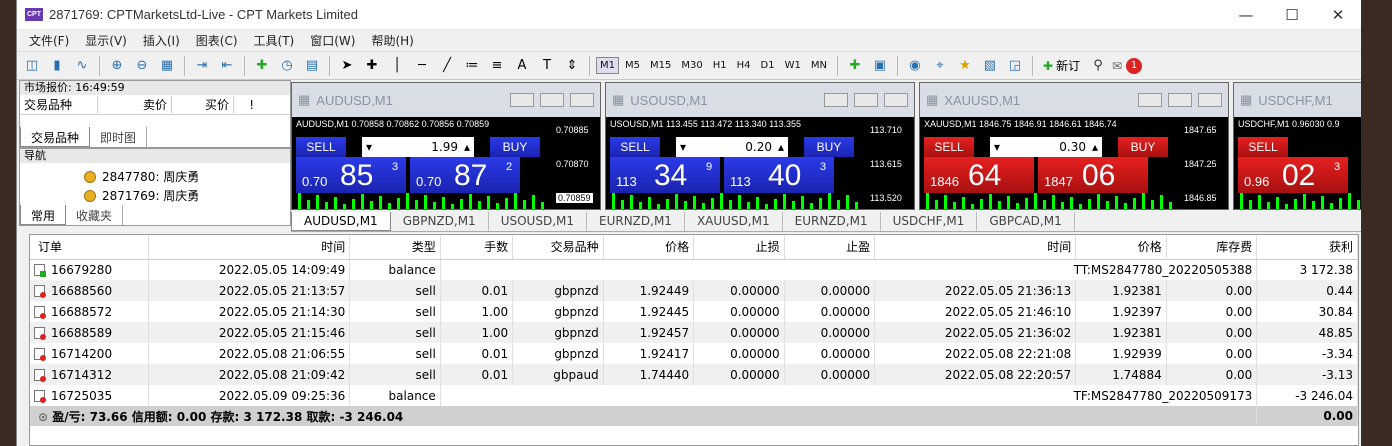 The height and width of the screenshot is (446, 1392). Describe the element at coordinates (1307, 247) in the screenshot. I see `column-header: 获利` at that location.